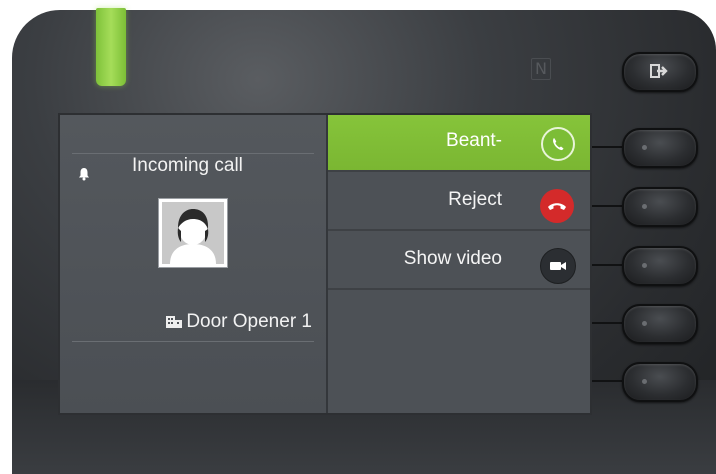 This screenshot has height=474, width=716. What do you see at coordinates (475, 199) in the screenshot?
I see `menu-item-label: Reject` at bounding box center [475, 199].